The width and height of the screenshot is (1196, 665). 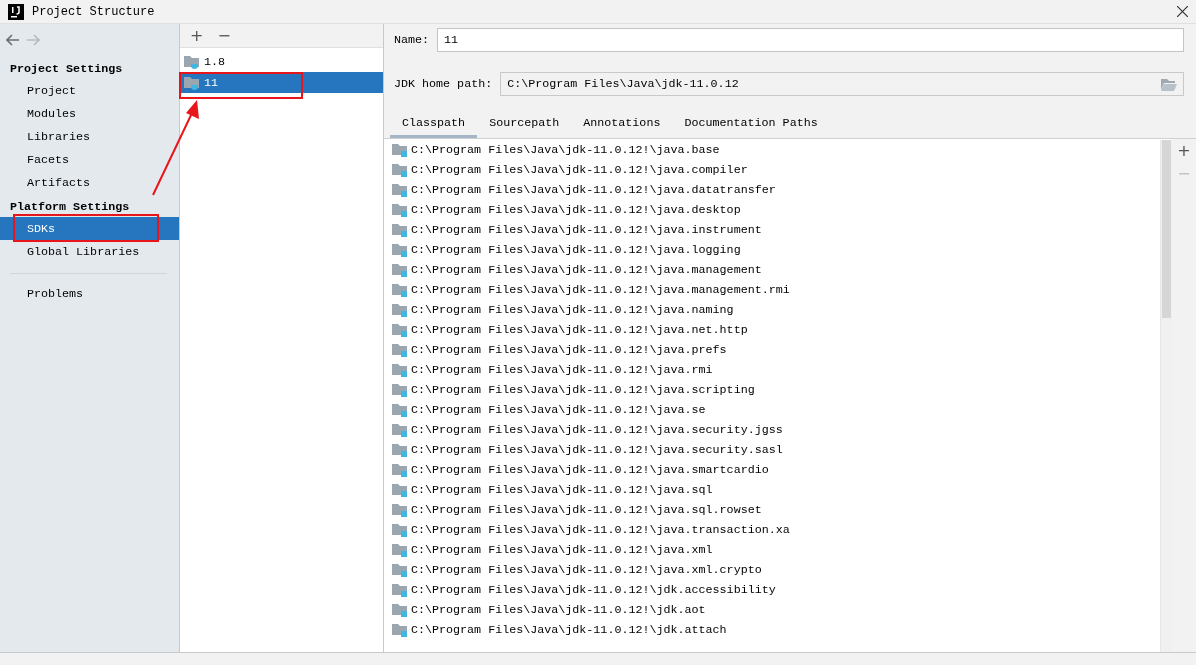 I want to click on sdk-item: 1.8, so click(x=281, y=61).